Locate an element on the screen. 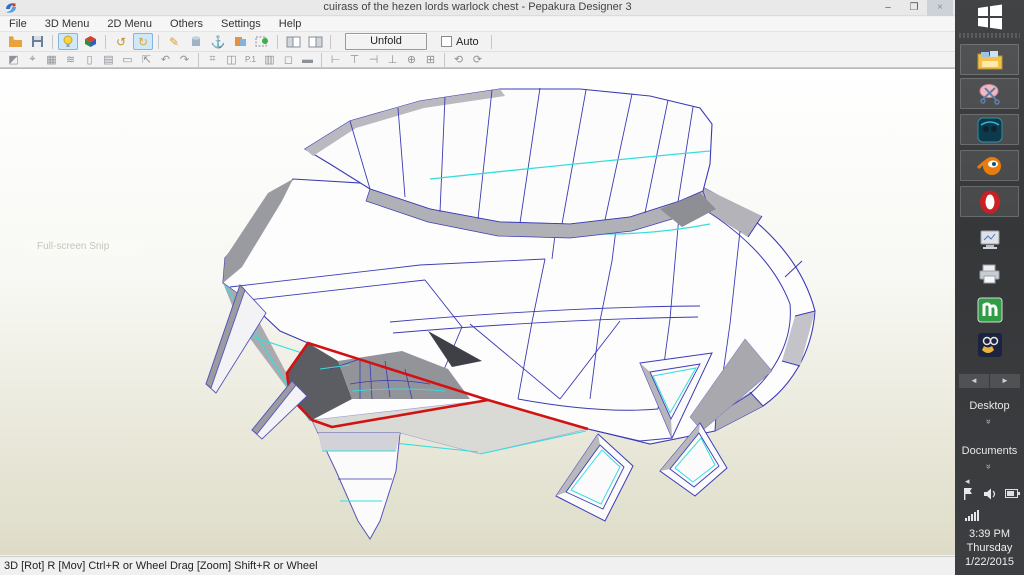 This screenshot has height=575, width=1024. menu-file: File is located at coordinates (18, 24).